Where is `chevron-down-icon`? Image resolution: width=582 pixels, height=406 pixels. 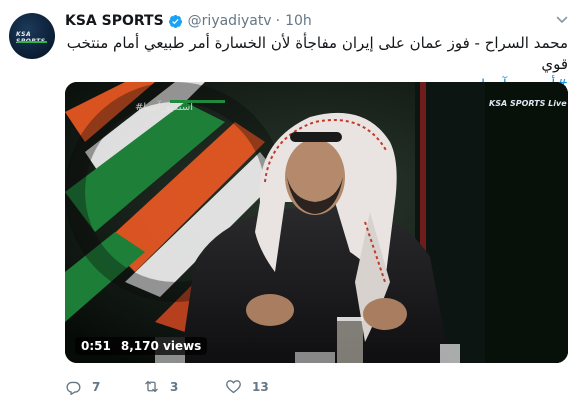
chevron-down-icon is located at coordinates (562, 20).